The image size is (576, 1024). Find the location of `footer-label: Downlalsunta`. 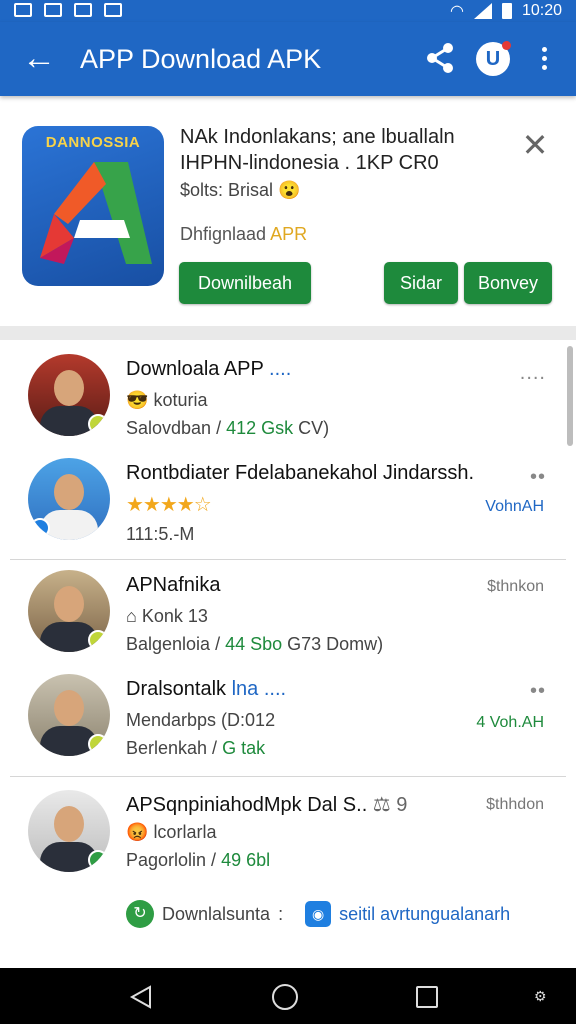

footer-label: Downlalsunta is located at coordinates (216, 913).